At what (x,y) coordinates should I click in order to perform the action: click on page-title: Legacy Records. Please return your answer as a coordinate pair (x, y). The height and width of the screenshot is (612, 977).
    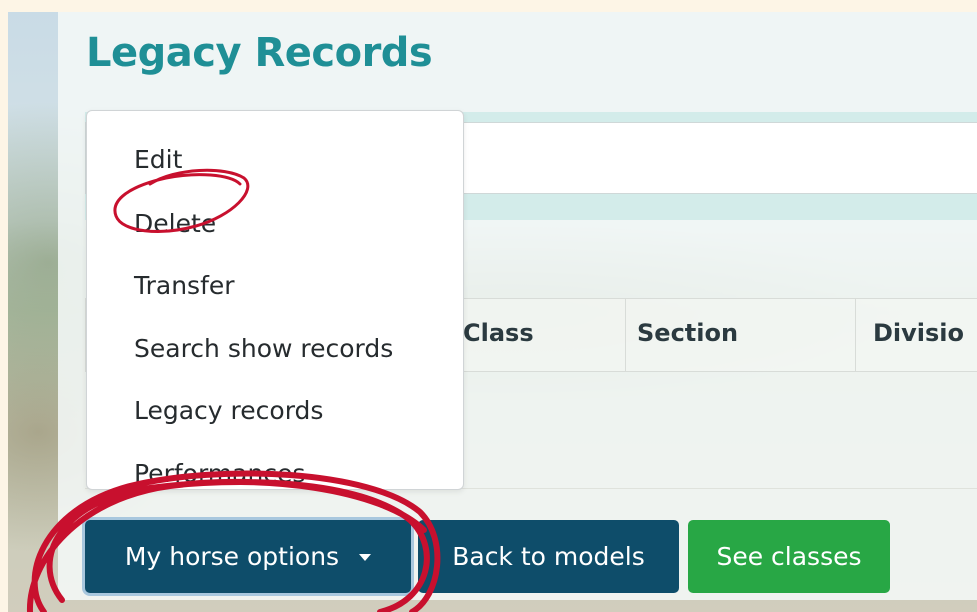
    Looking at the image, I should click on (259, 53).